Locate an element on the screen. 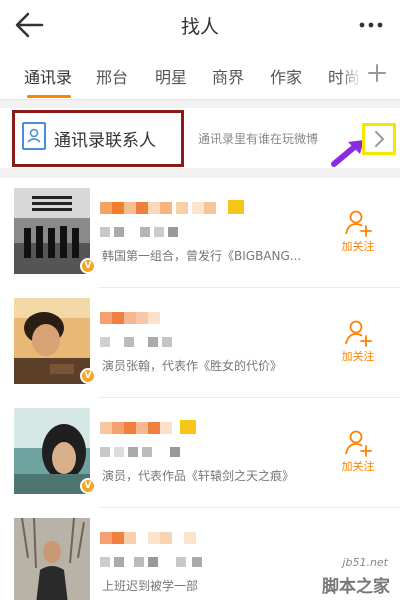  tab-contacts: 通讯录 is located at coordinates (48, 76).